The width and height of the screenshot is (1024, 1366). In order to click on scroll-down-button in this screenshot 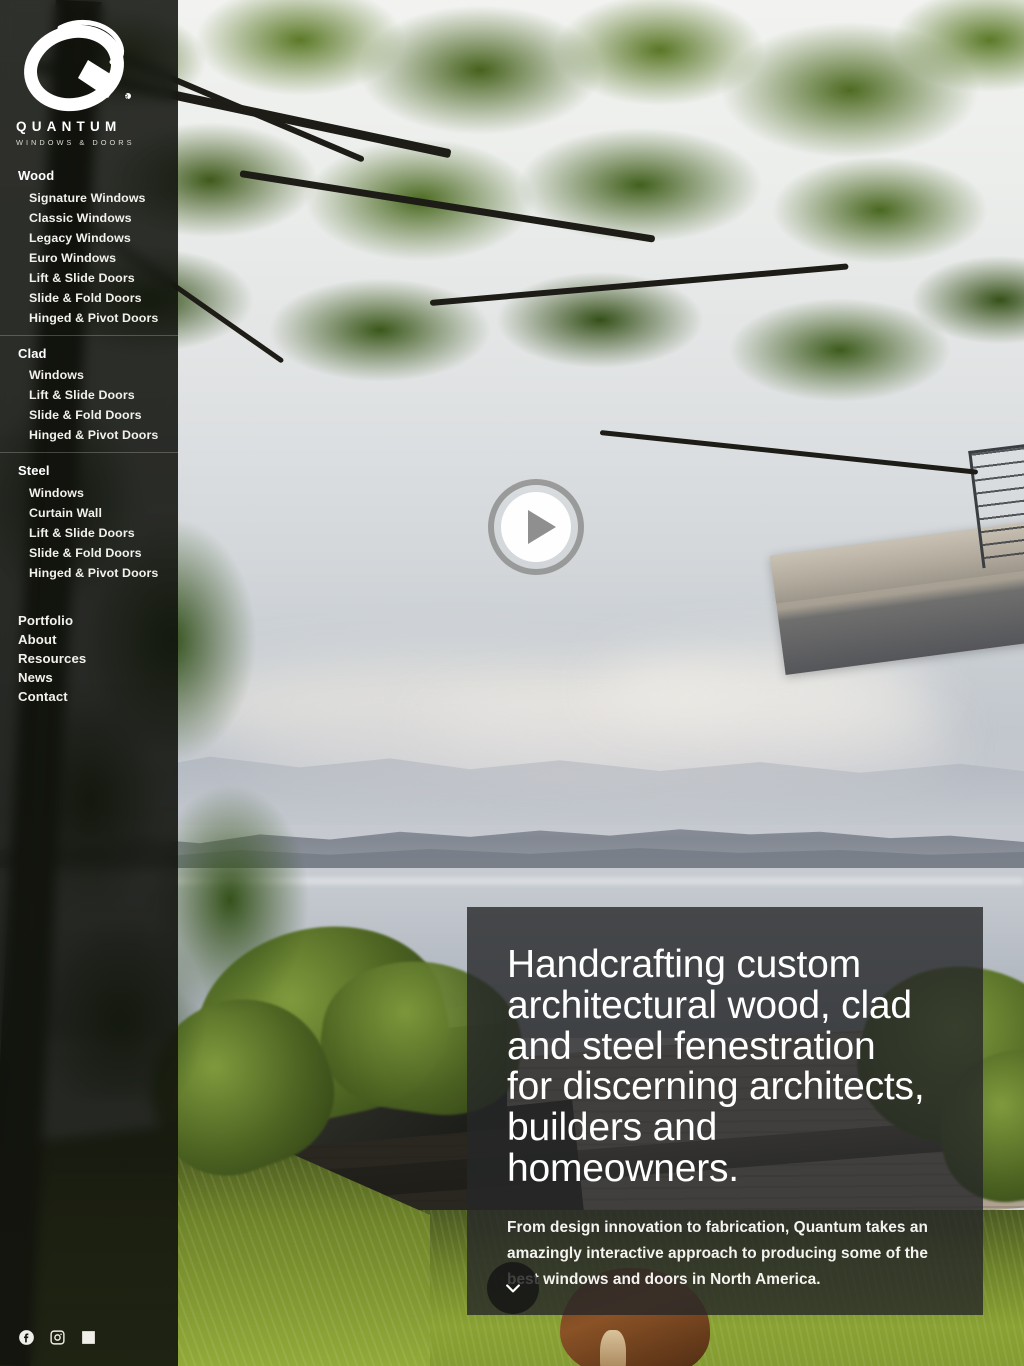, I will do `click(513, 1288)`.